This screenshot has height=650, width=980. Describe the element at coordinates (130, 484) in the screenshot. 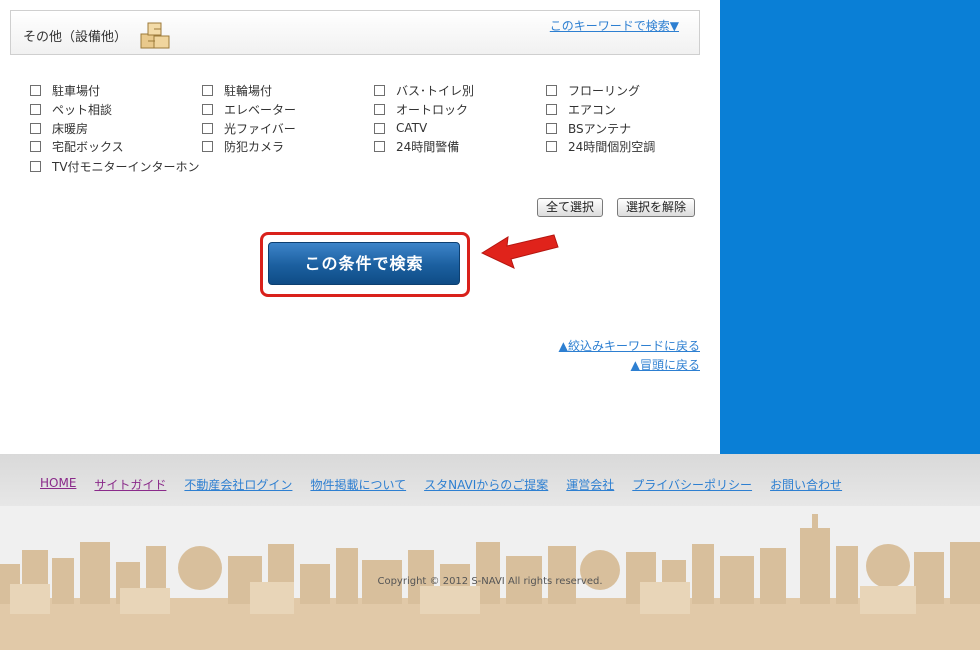

I see `footer-link-site-guide: サイトガイド` at that location.